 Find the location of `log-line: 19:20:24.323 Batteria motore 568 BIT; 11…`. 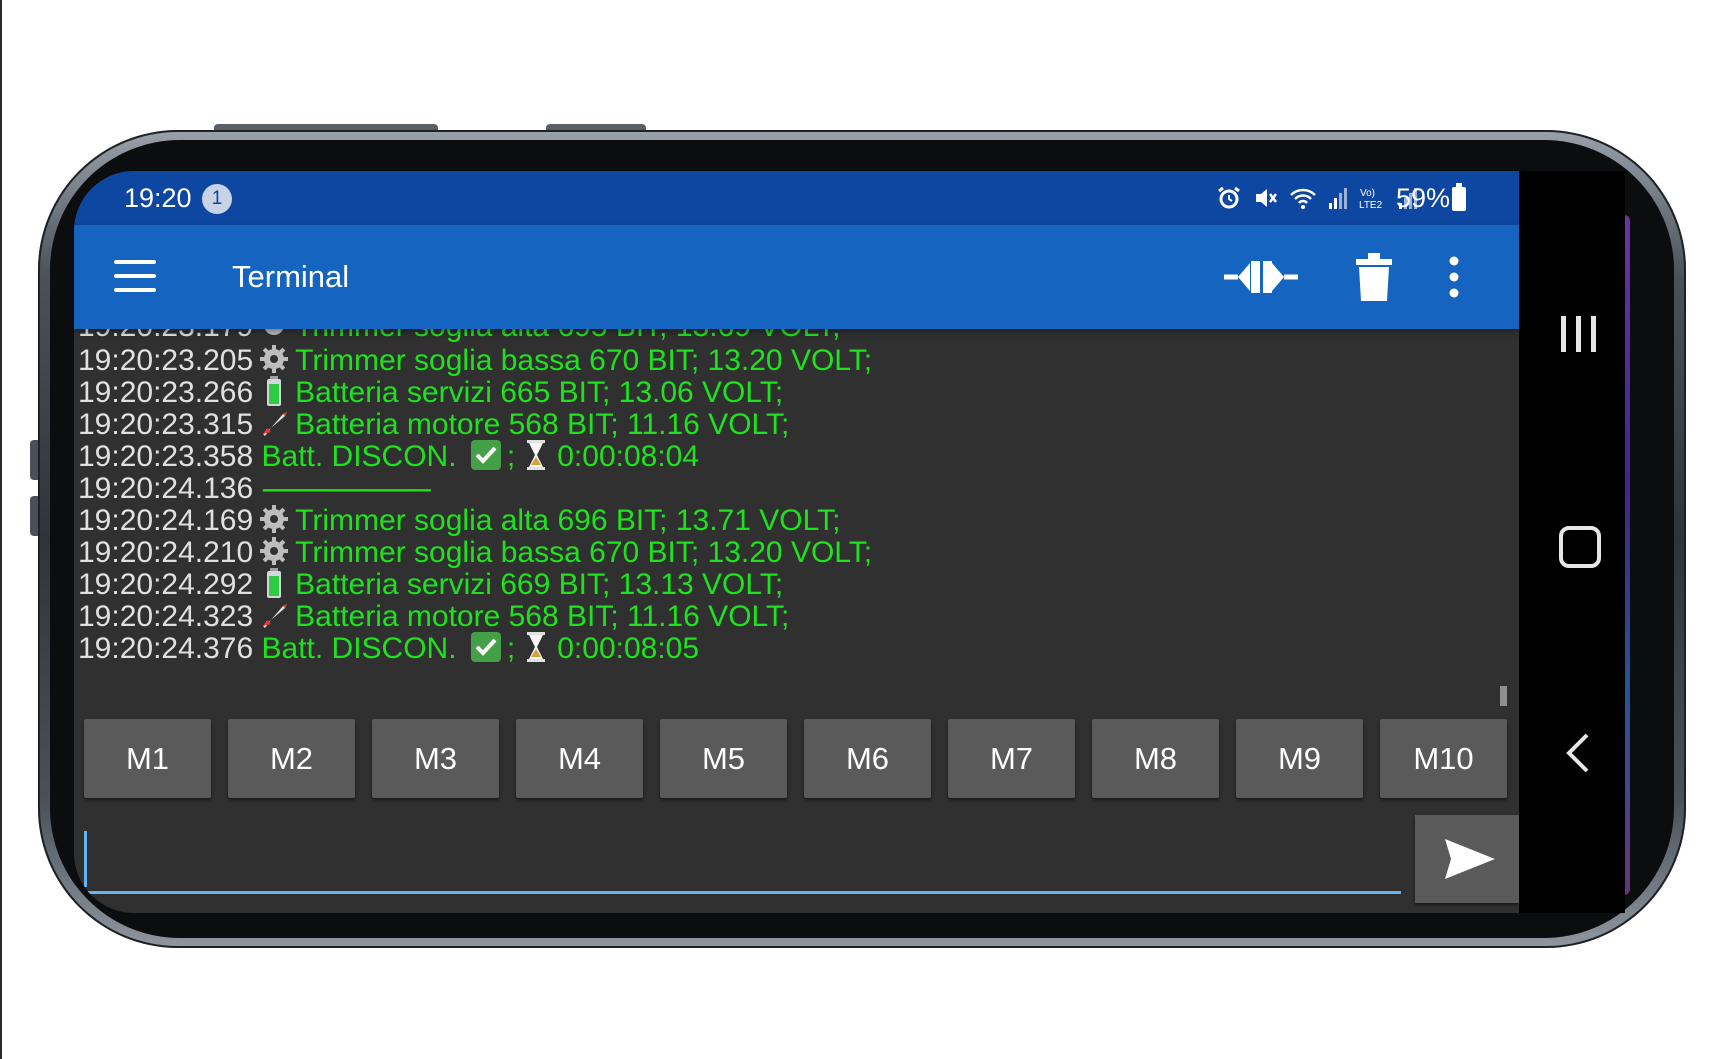

log-line: 19:20:24.323 Batteria motore 568 BIT; 11… is located at coordinates (434, 616).